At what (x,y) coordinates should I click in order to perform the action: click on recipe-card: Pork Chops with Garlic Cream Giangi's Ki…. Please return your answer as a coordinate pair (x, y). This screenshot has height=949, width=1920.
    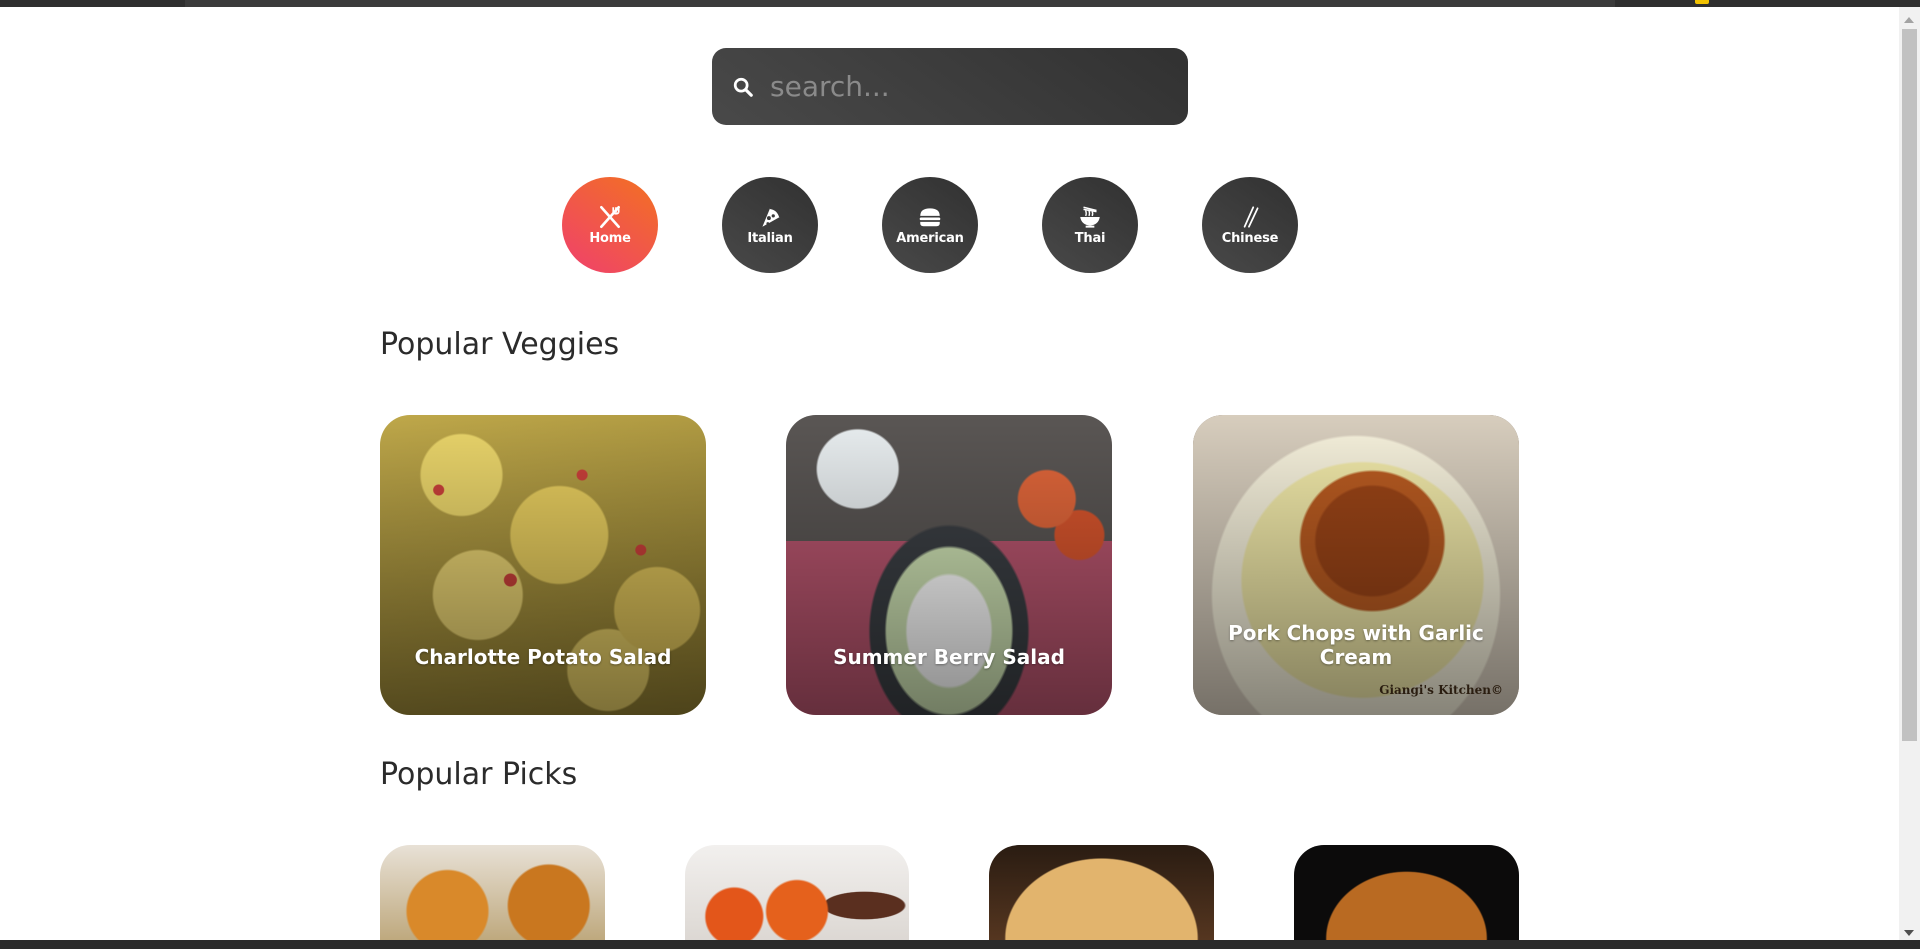
    Looking at the image, I should click on (1356, 565).